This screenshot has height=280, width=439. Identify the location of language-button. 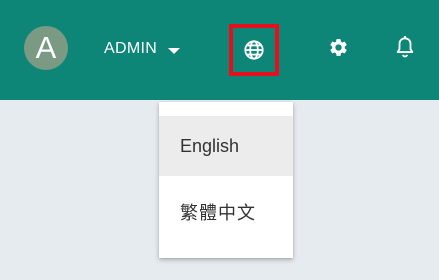
(254, 50).